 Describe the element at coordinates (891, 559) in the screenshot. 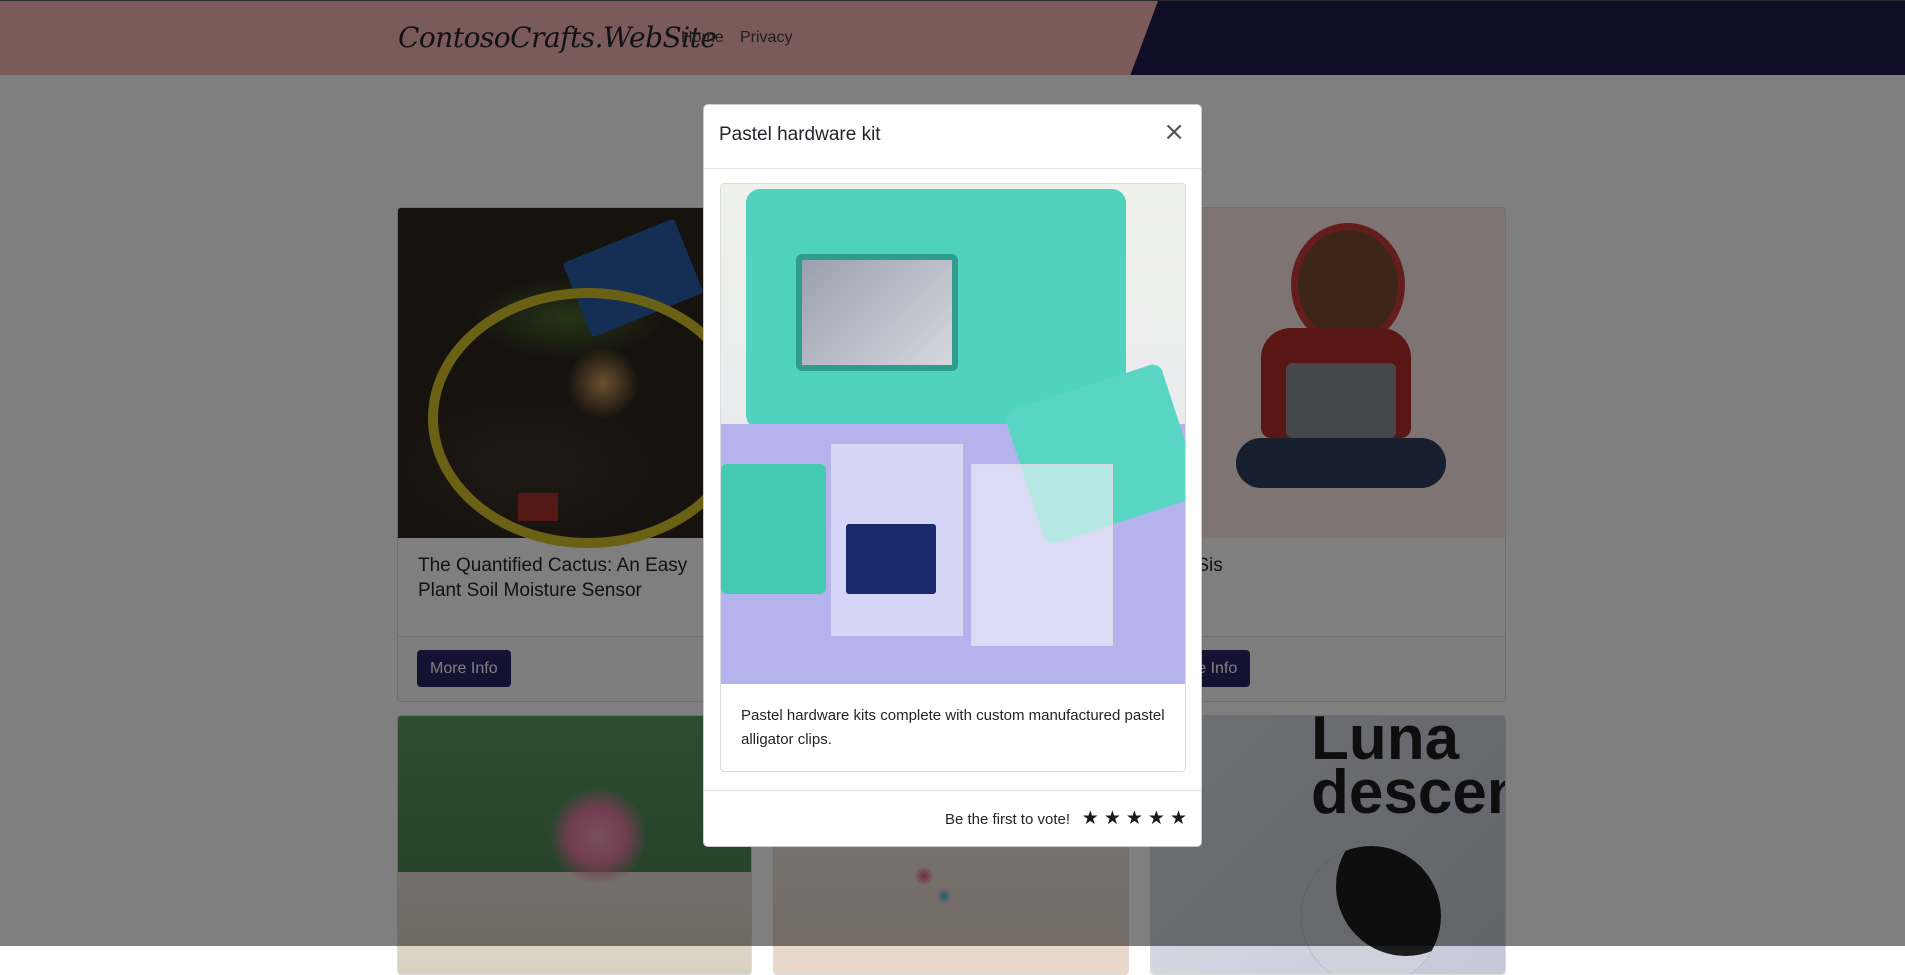

I see `kit-circuit-board` at that location.